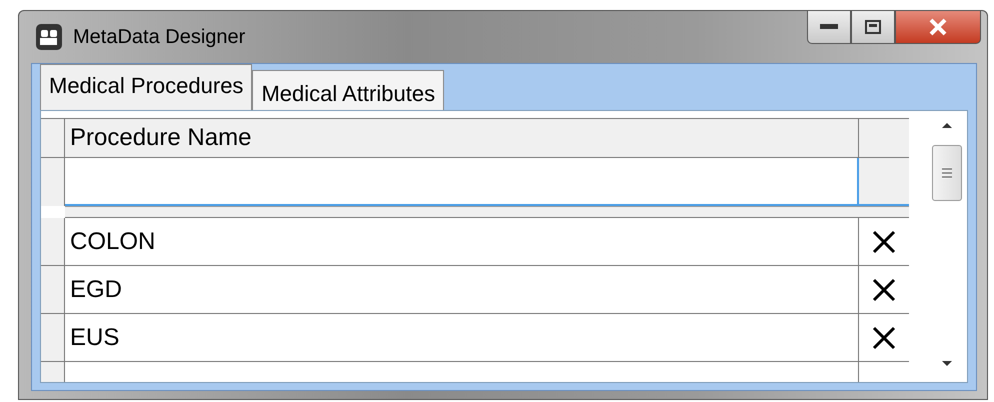  I want to click on minimize-icon, so click(829, 27).